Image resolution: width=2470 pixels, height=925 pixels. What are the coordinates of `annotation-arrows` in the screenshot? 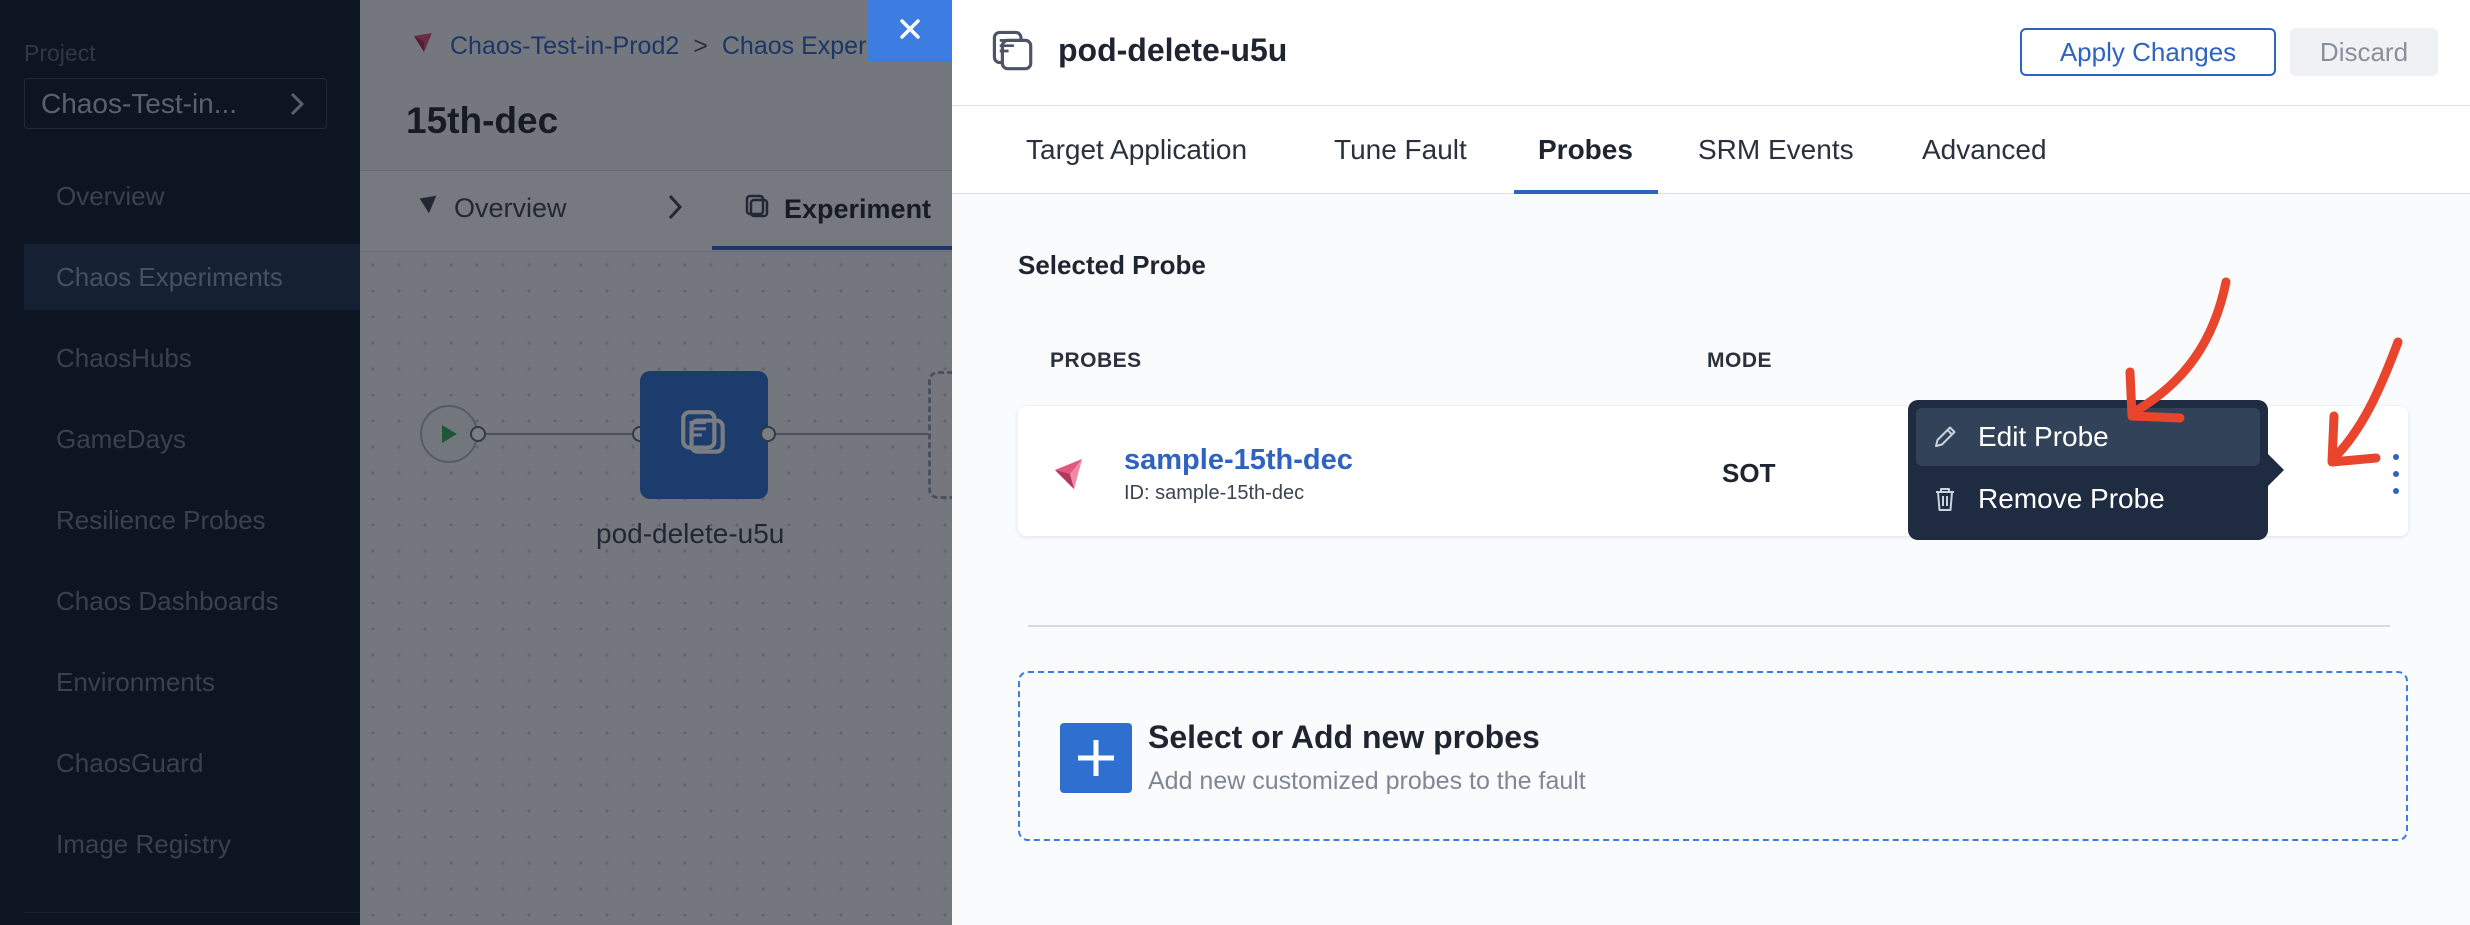 It's located at (2264, 372).